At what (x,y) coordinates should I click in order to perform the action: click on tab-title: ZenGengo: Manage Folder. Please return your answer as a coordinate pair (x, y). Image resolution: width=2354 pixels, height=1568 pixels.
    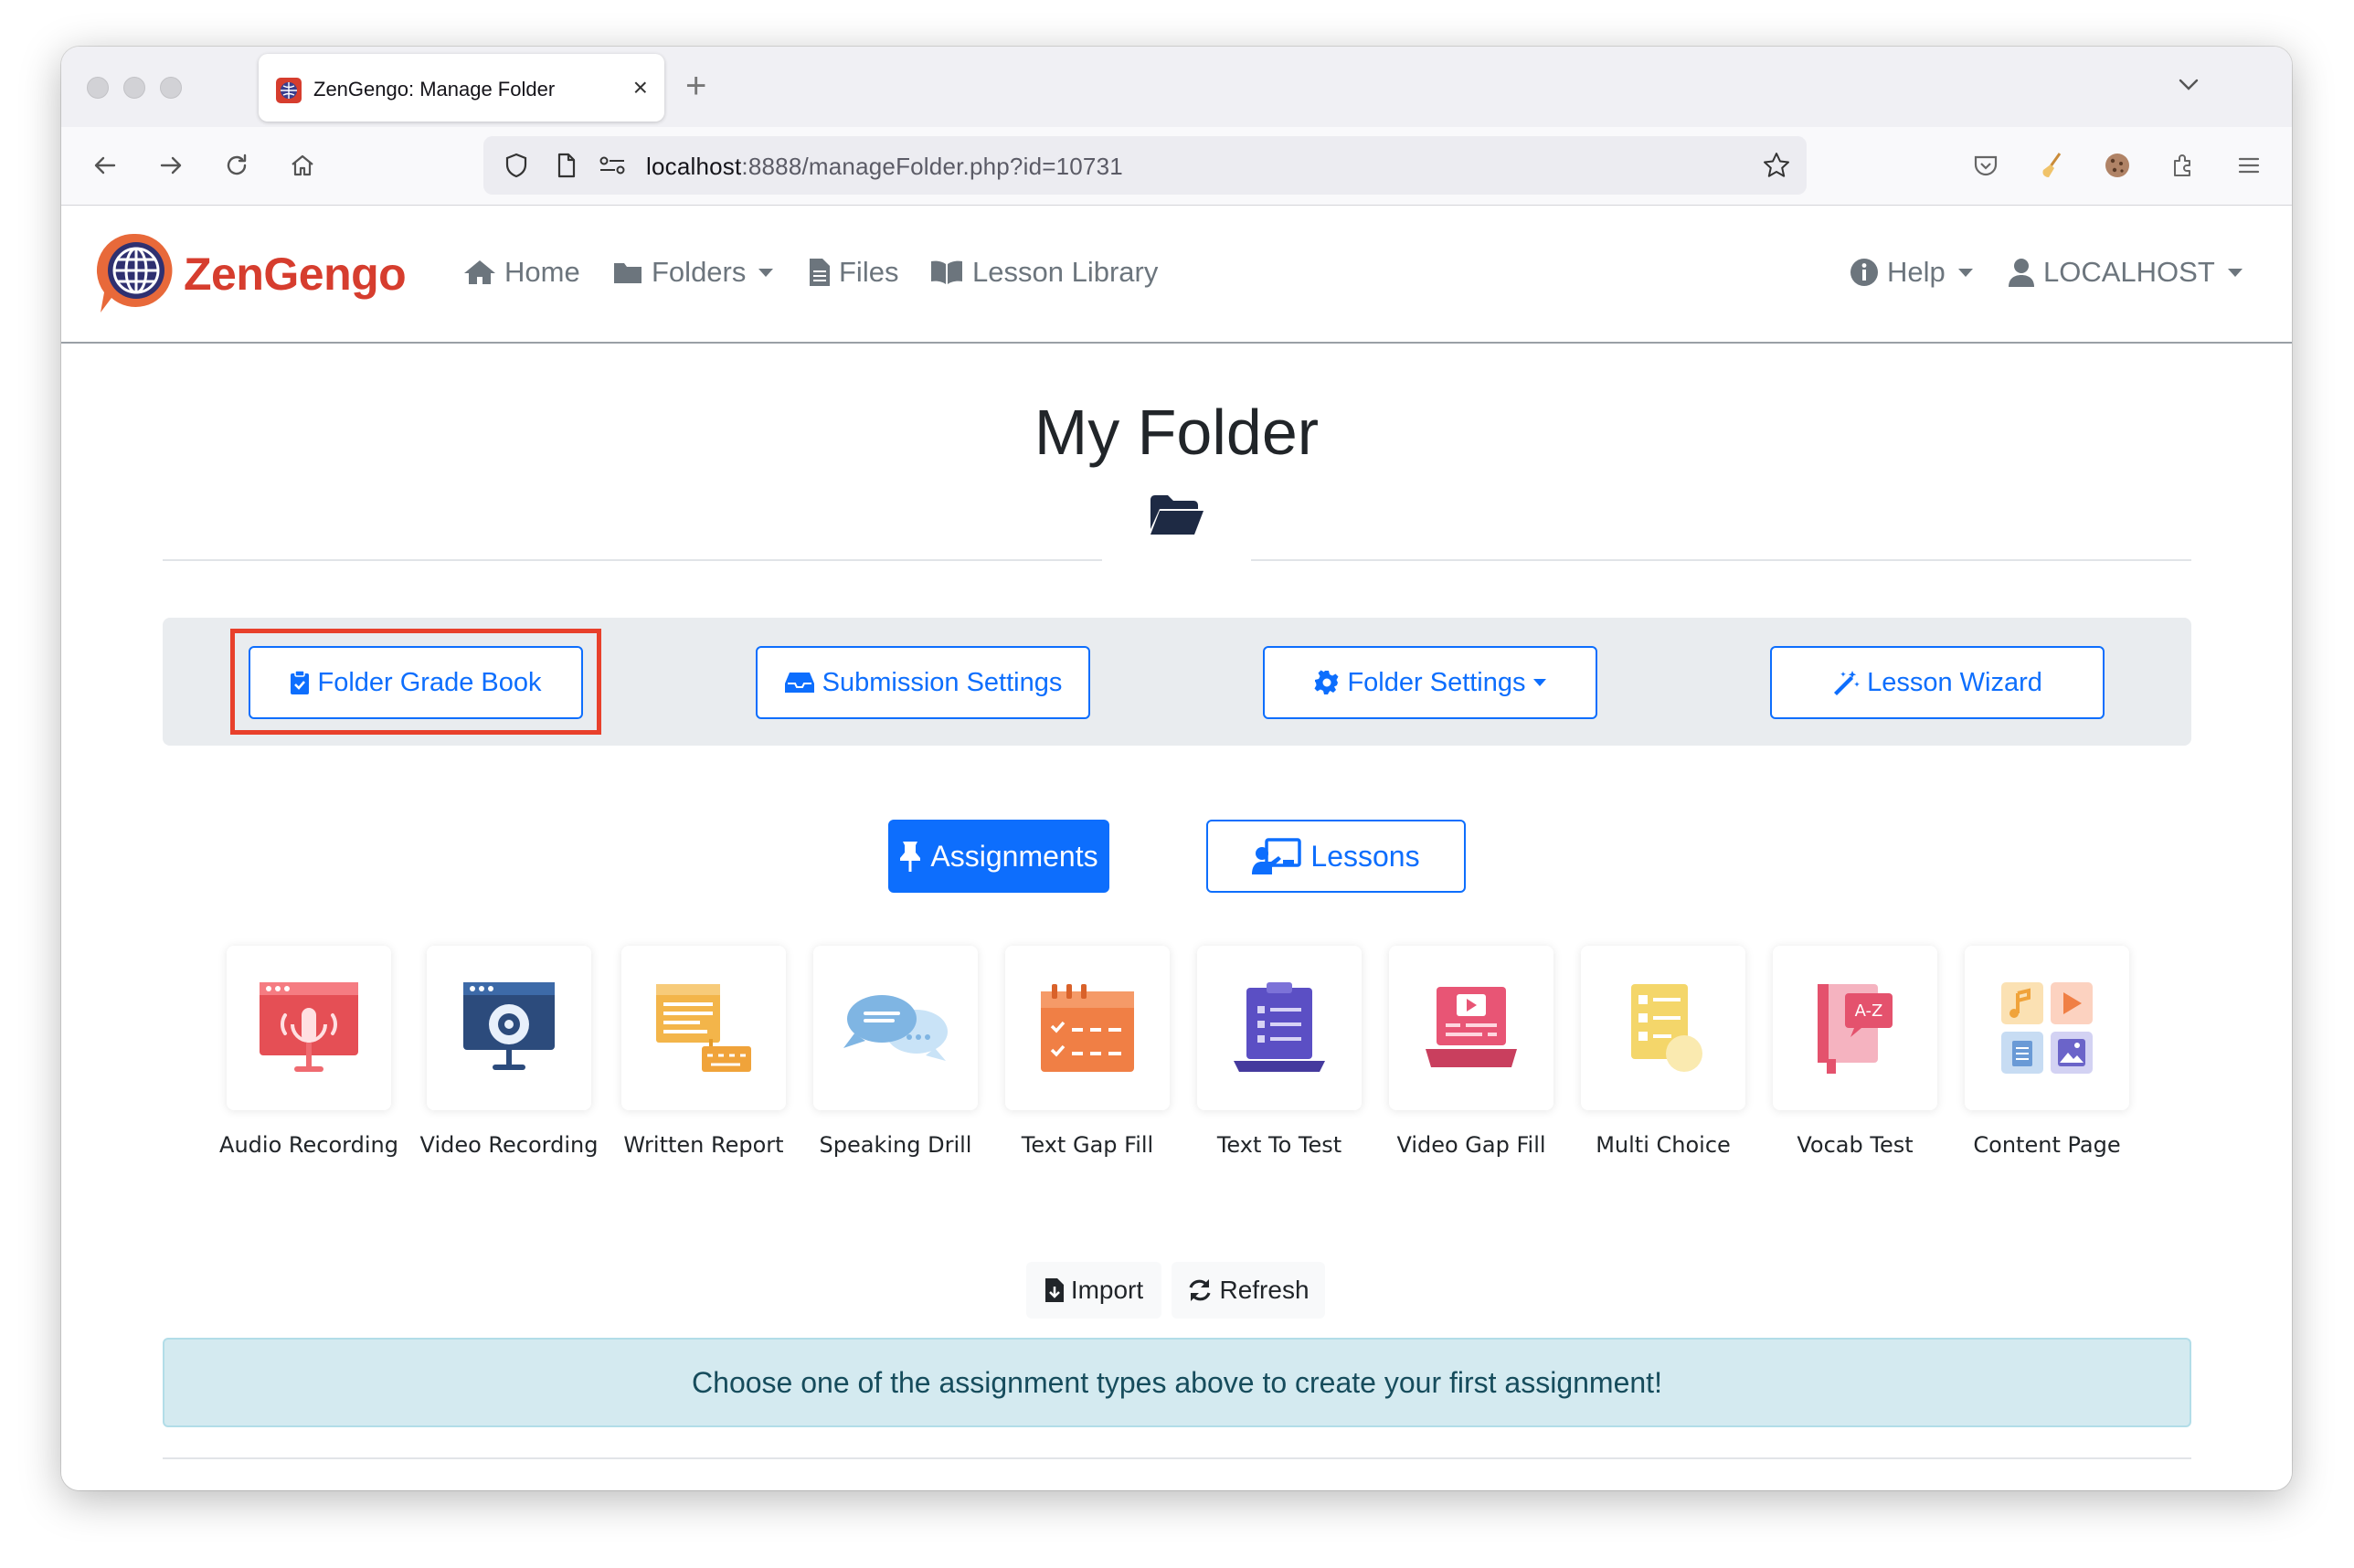
    Looking at the image, I should click on (435, 90).